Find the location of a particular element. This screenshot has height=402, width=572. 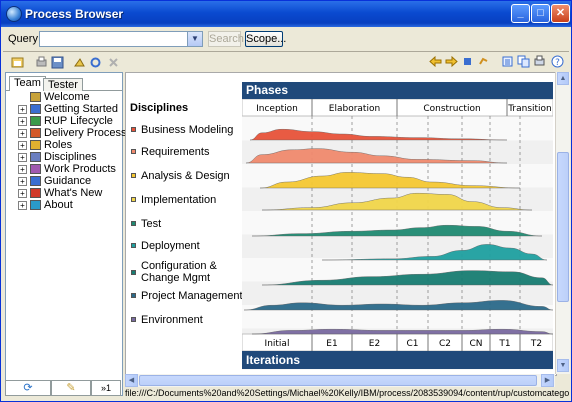

minimize-button: _ is located at coordinates (520, 13).